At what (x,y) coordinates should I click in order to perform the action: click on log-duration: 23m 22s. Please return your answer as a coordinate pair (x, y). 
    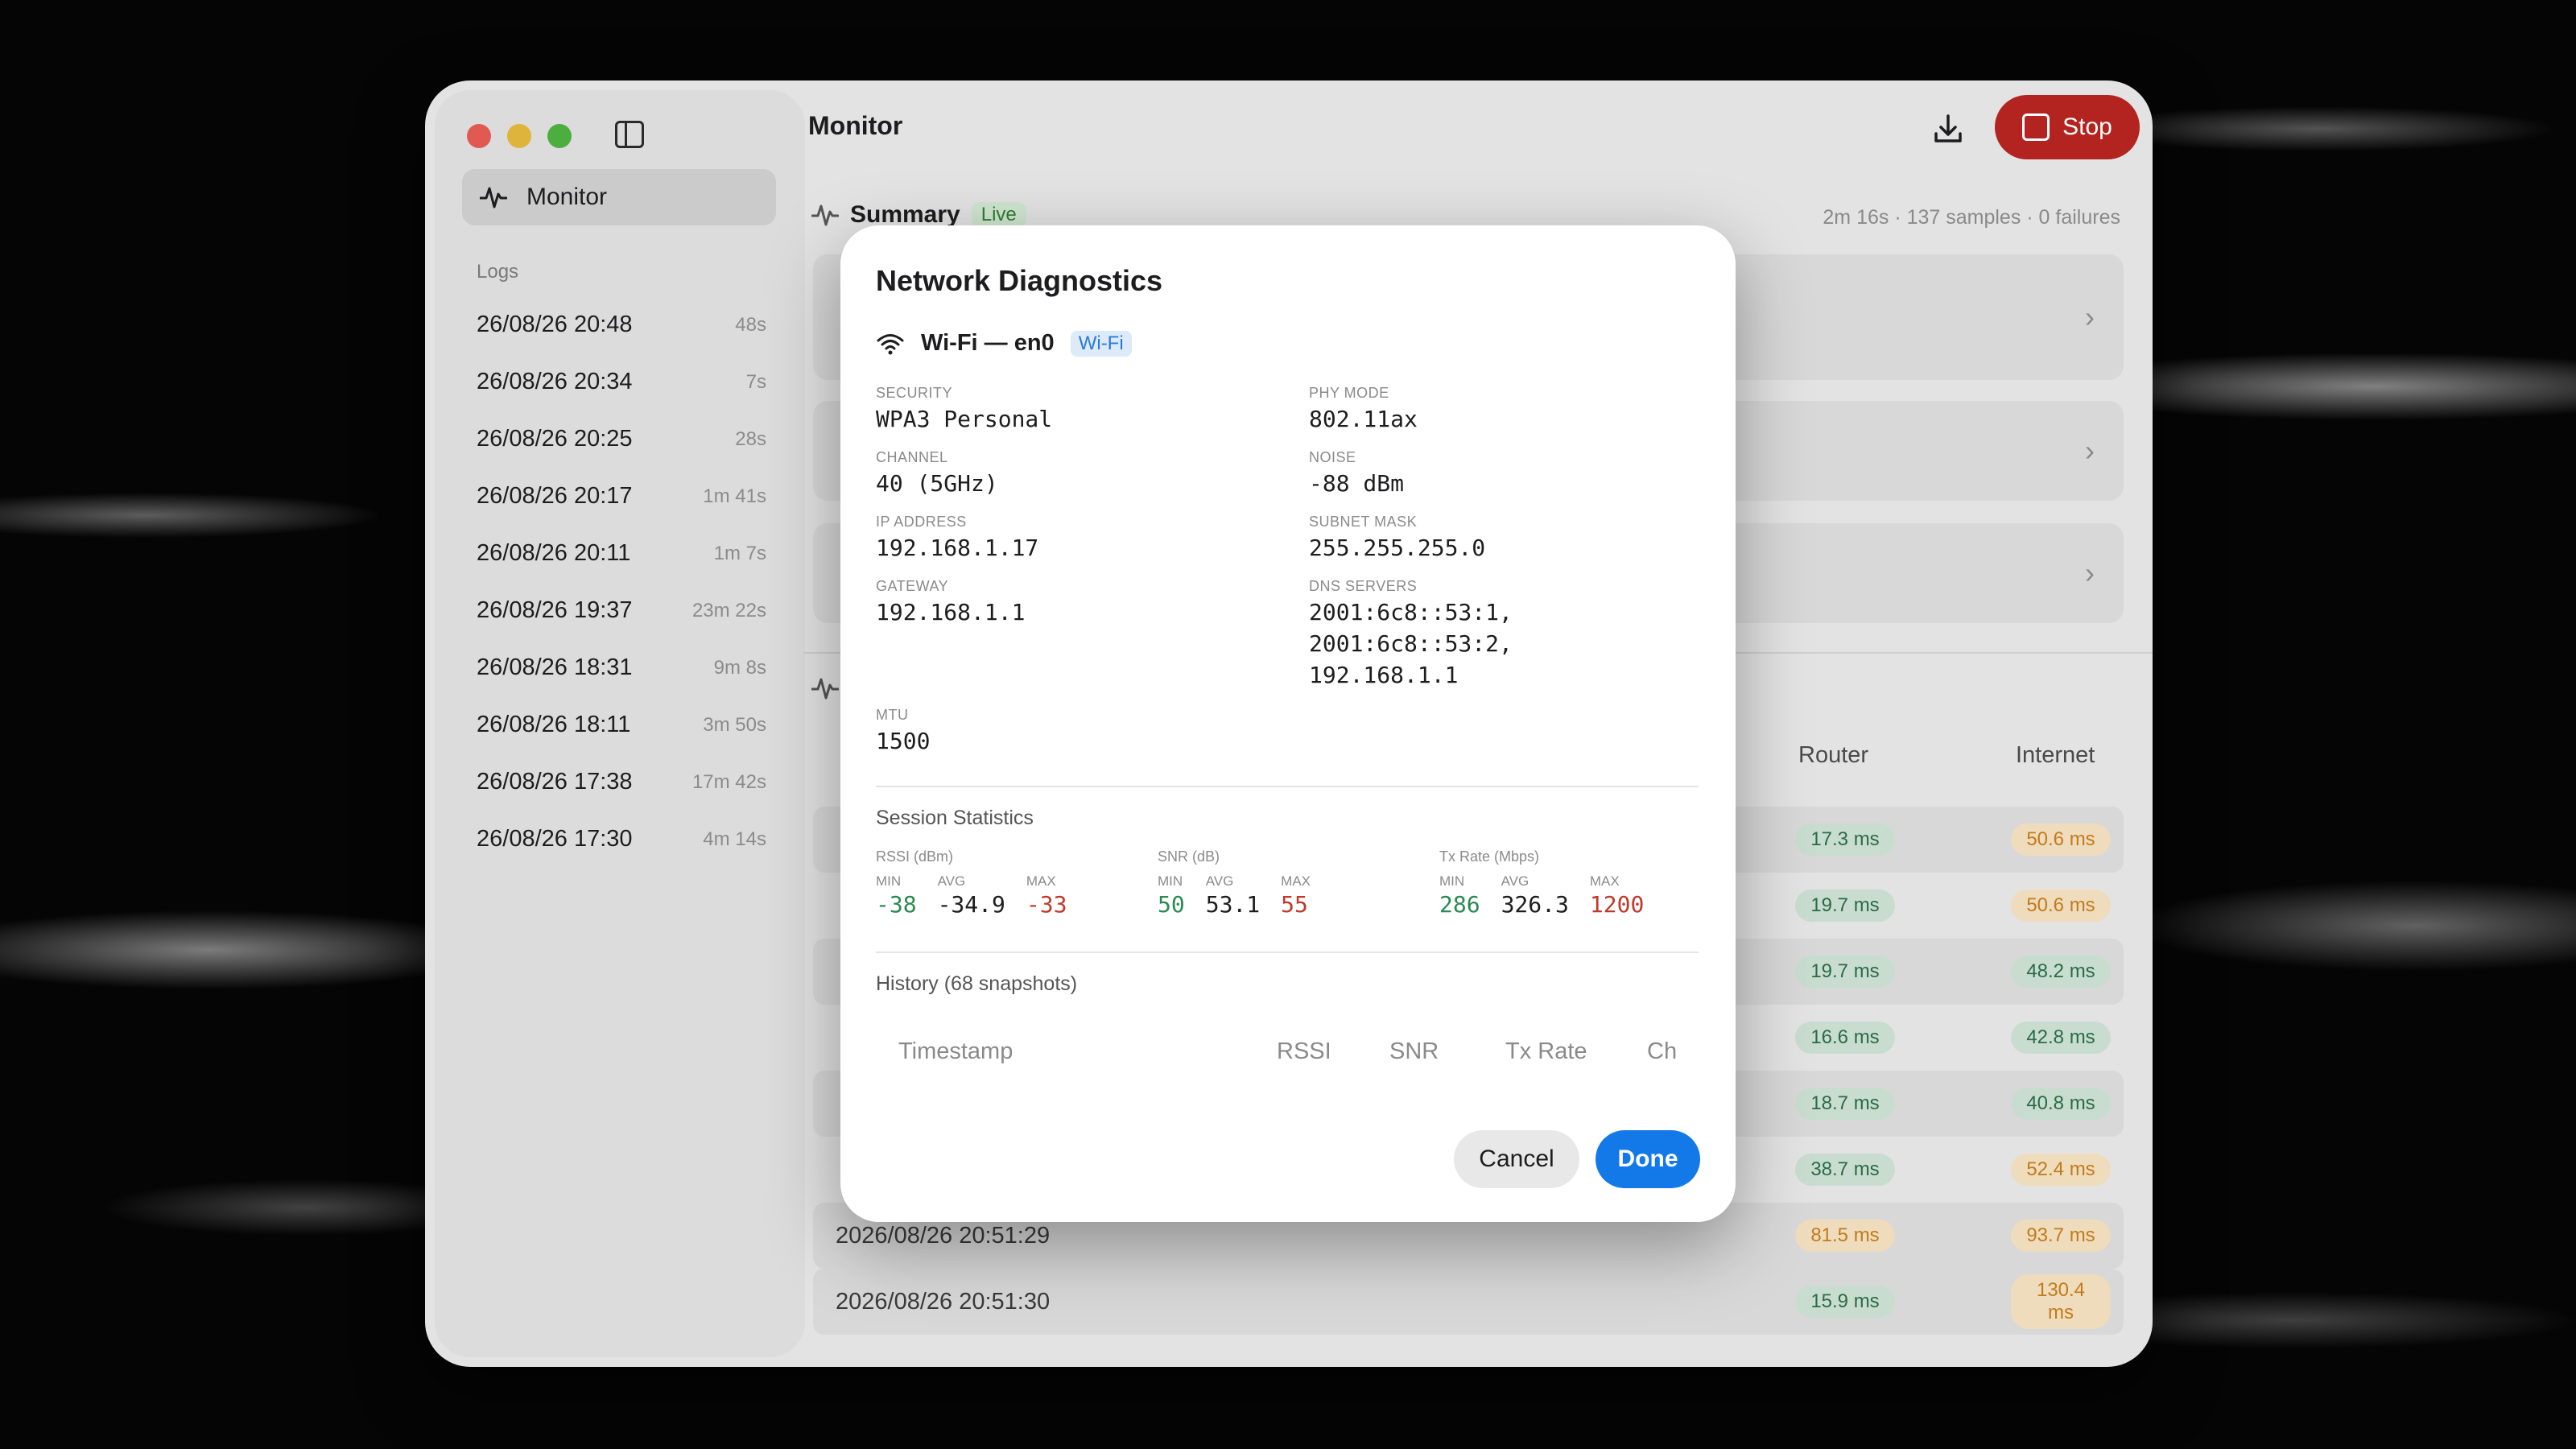
    Looking at the image, I should click on (728, 610).